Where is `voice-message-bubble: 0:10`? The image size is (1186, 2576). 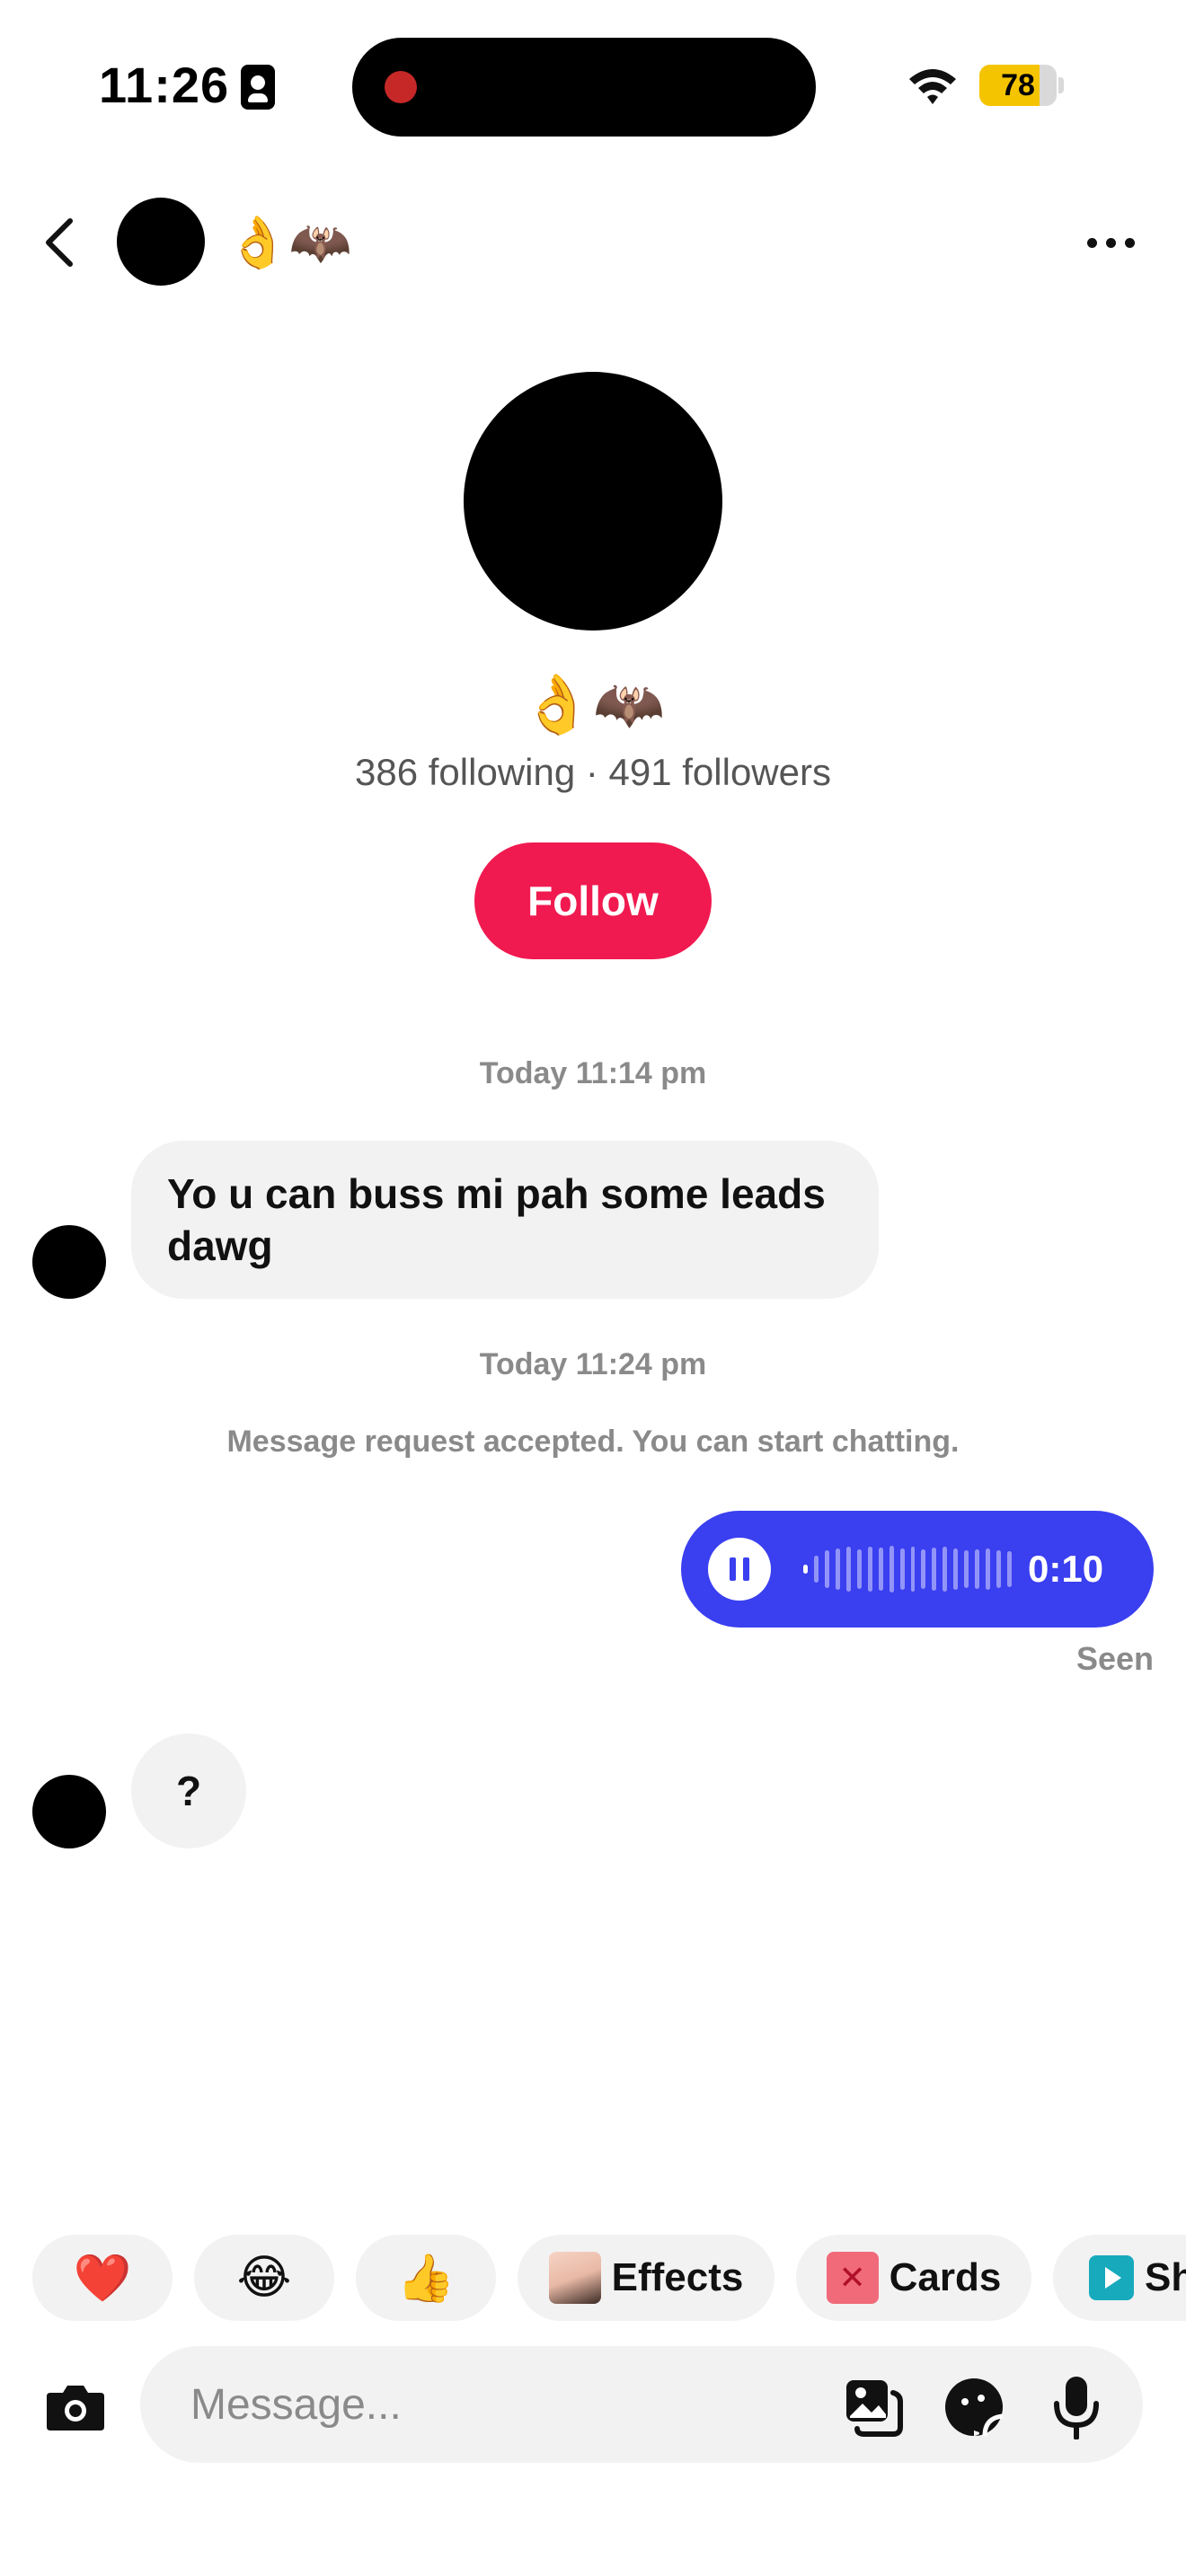 voice-message-bubble: 0:10 is located at coordinates (917, 1569).